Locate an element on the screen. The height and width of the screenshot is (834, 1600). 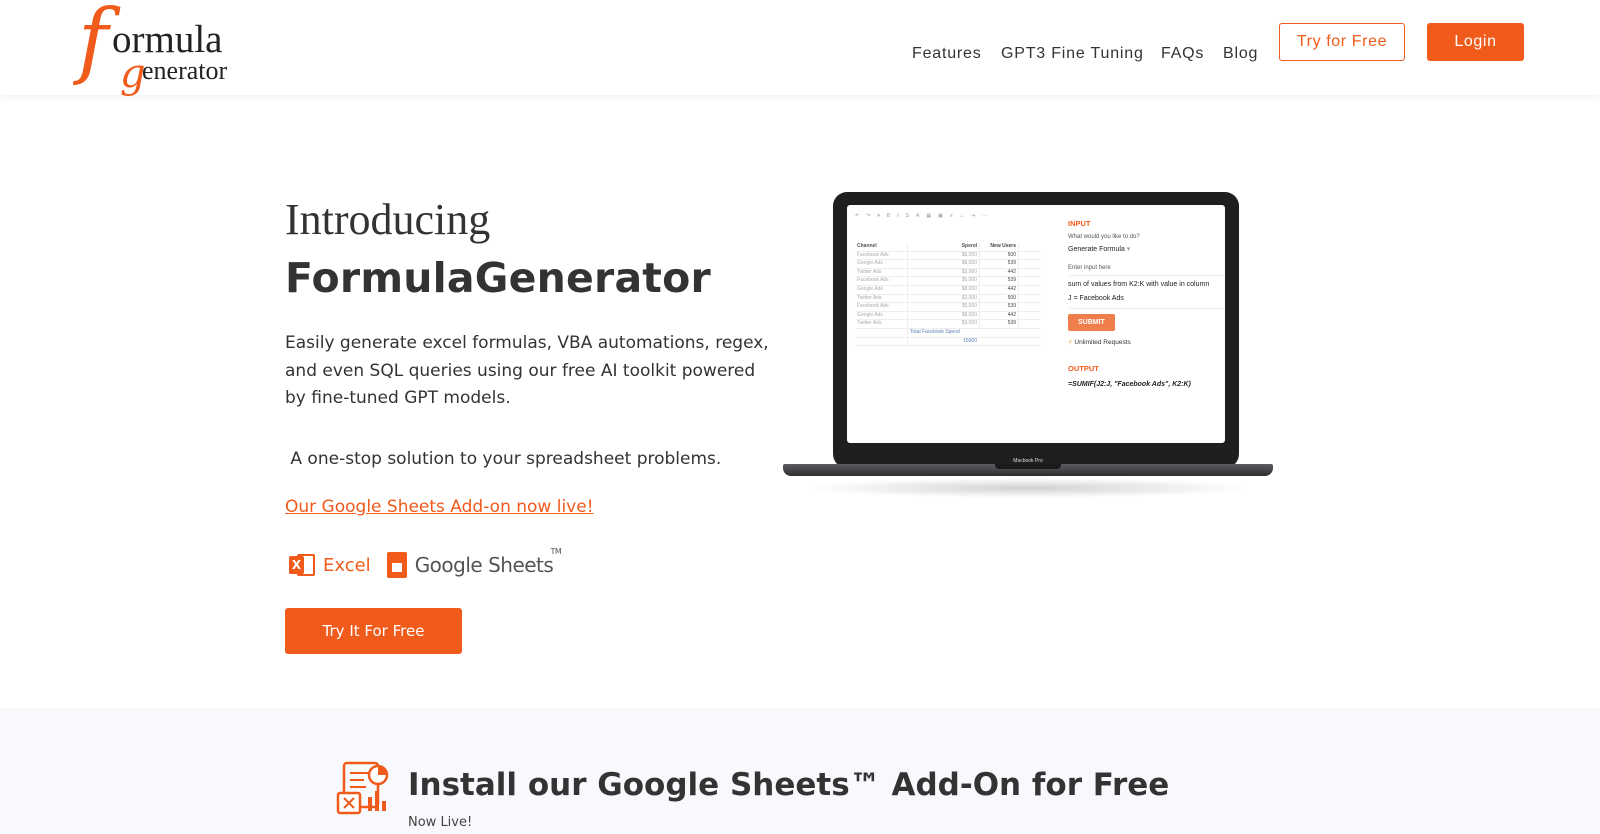
install-addon-subtitle: Now Live! is located at coordinates (440, 822).